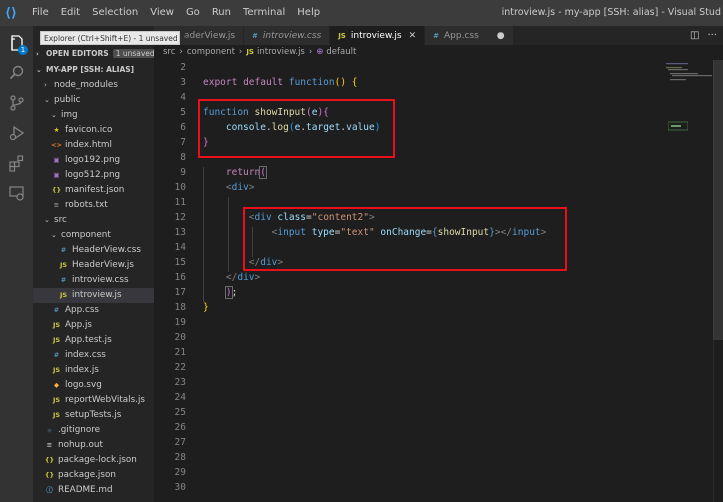 The image size is (723, 502). What do you see at coordinates (183, 157) in the screenshot?
I see `line-number: 8` at bounding box center [183, 157].